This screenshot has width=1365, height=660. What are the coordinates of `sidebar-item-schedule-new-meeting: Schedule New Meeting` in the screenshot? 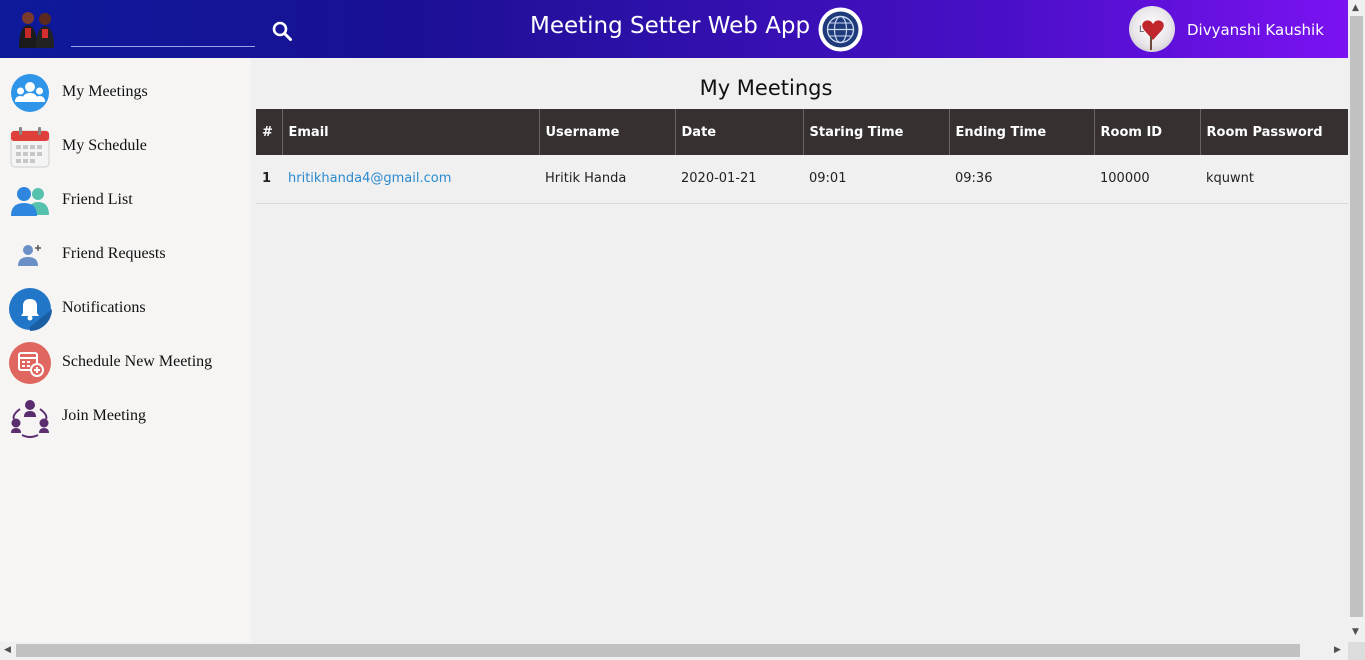 It's located at (125, 363).